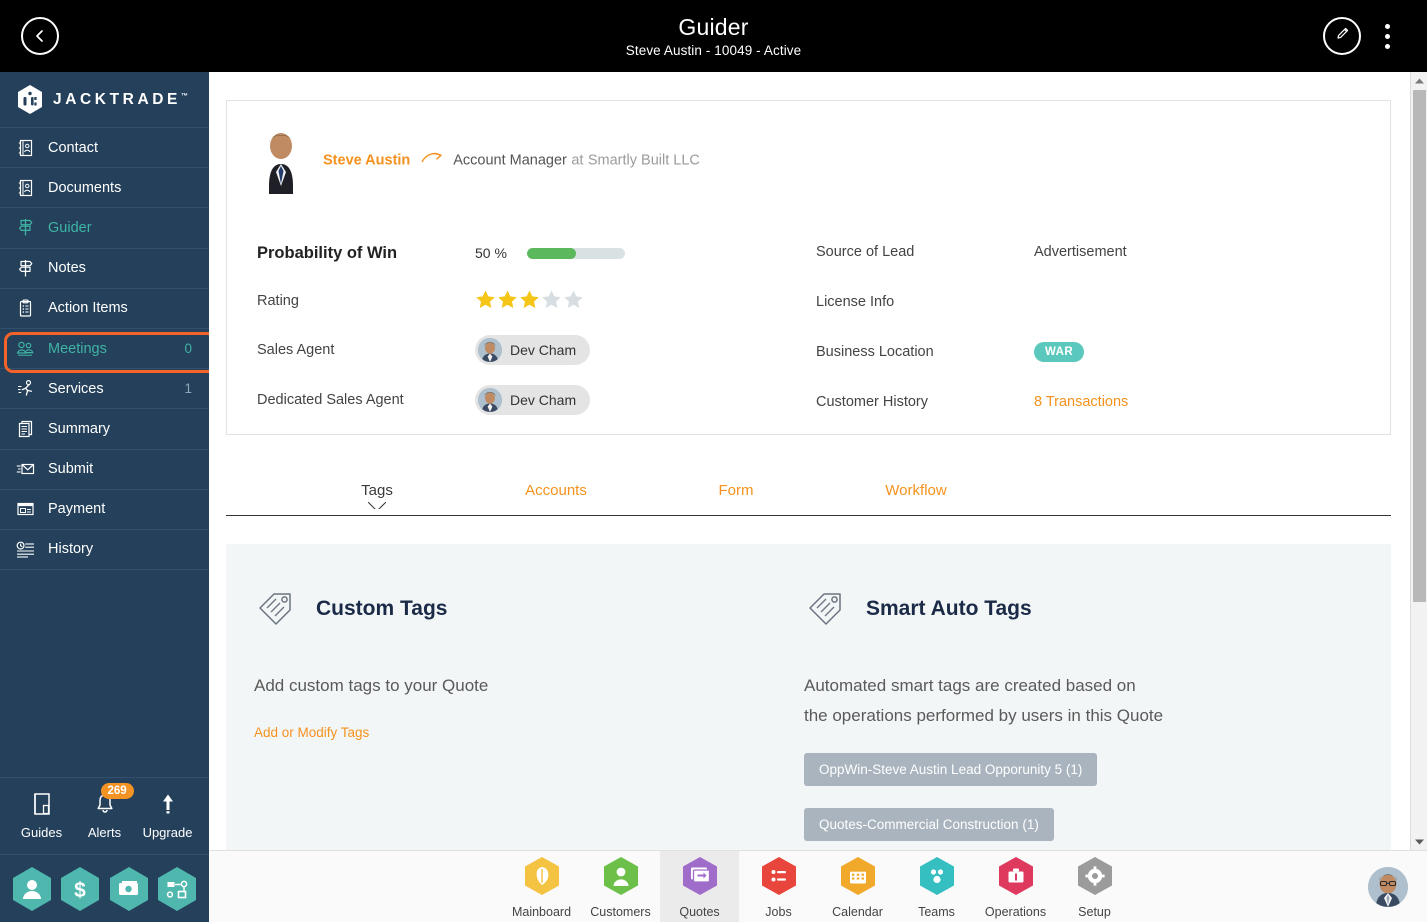 The image size is (1427, 922). Describe the element at coordinates (1419, 346) in the screenshot. I see `scrollbar-thumb` at that location.